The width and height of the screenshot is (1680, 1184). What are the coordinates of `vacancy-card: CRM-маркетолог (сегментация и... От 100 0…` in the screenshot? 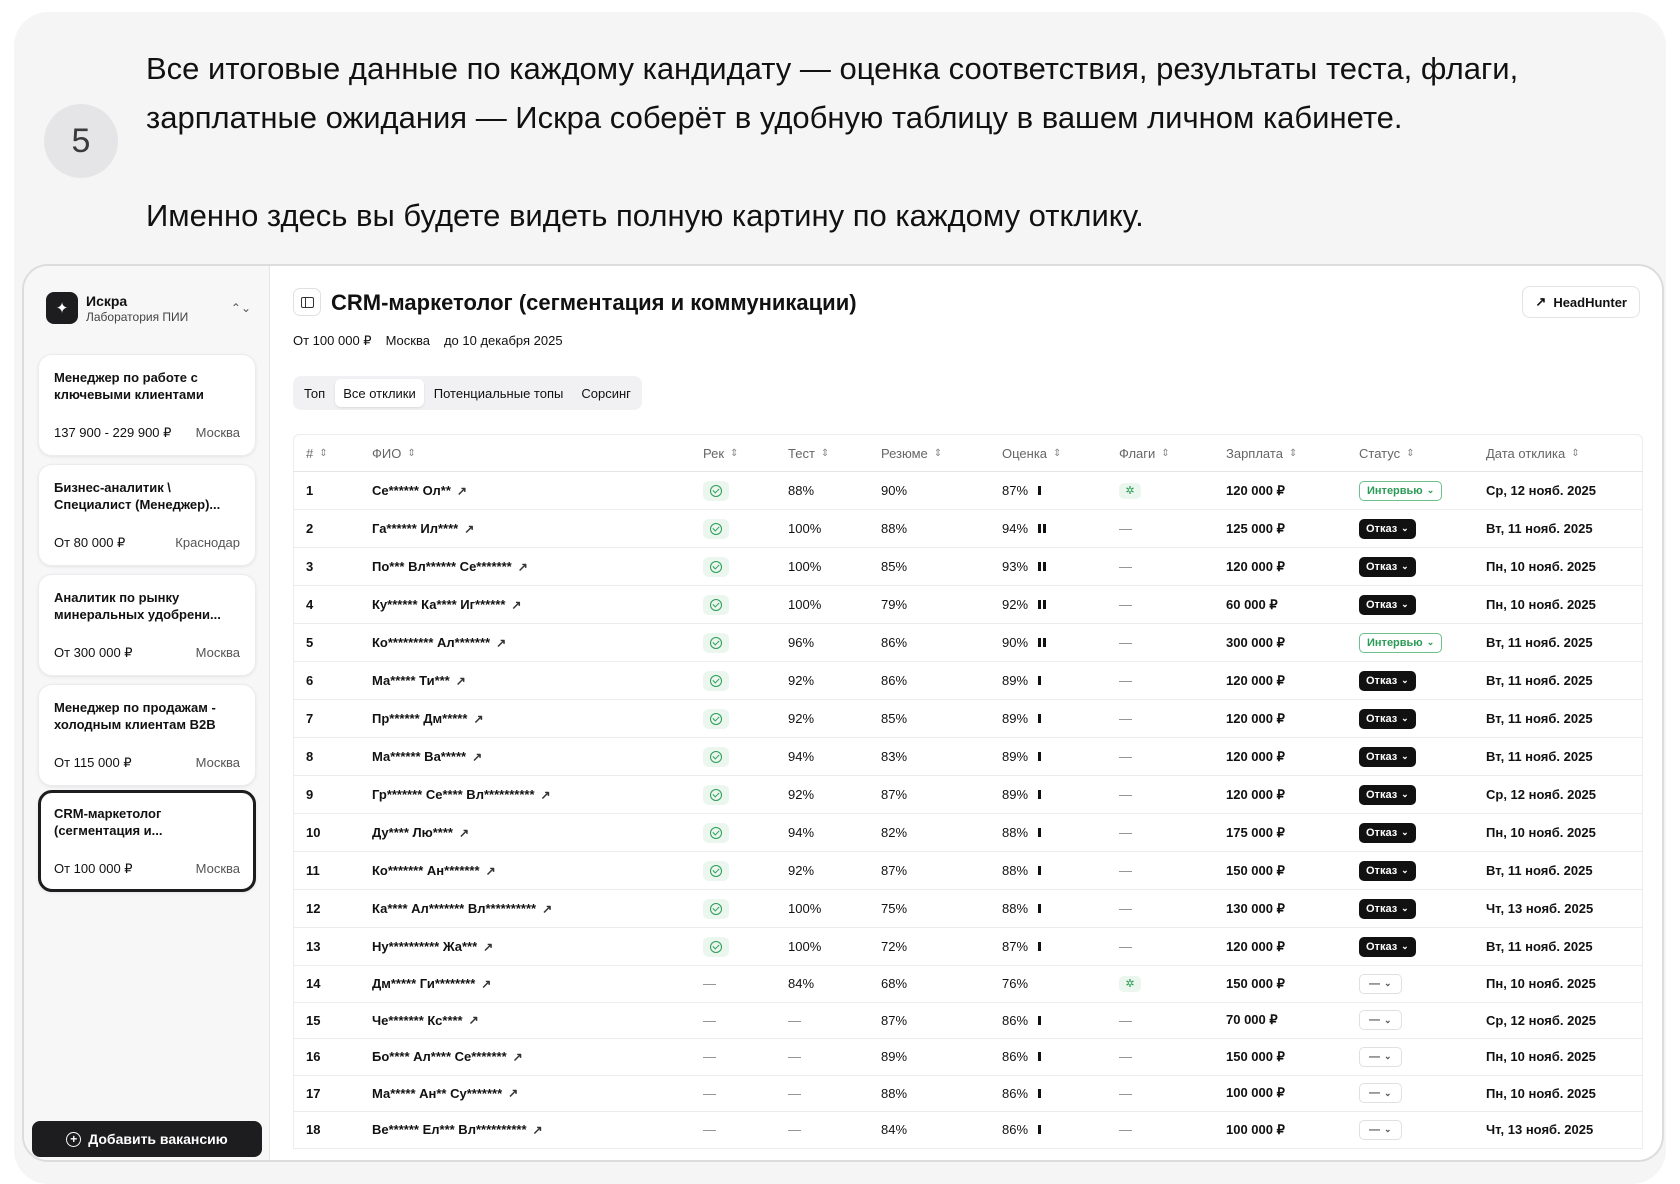 It's located at (147, 841).